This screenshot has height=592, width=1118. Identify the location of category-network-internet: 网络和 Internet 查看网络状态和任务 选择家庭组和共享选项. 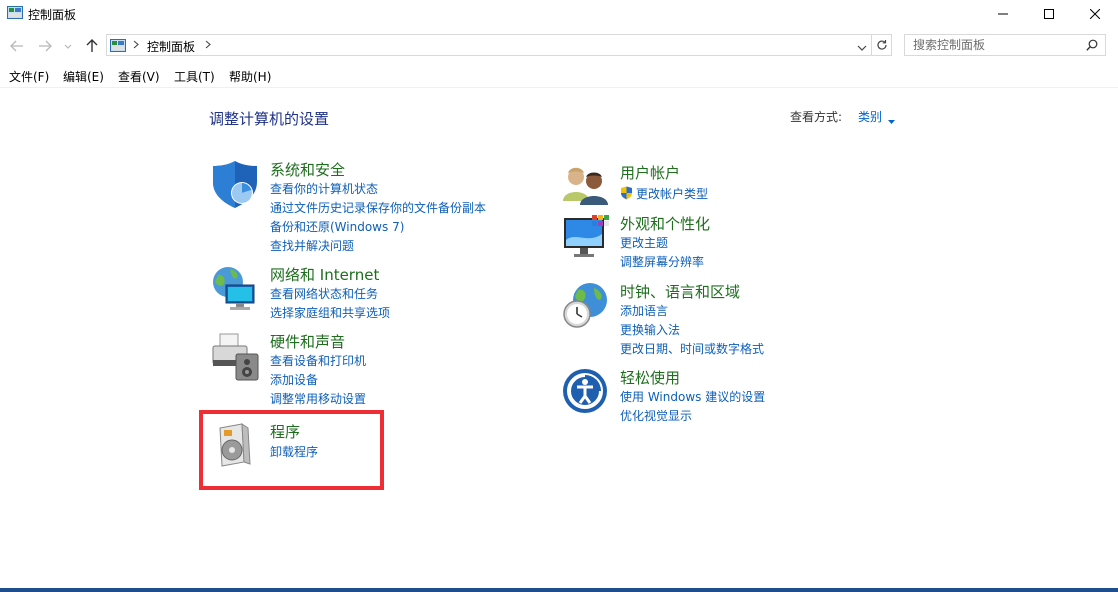
(377, 295).